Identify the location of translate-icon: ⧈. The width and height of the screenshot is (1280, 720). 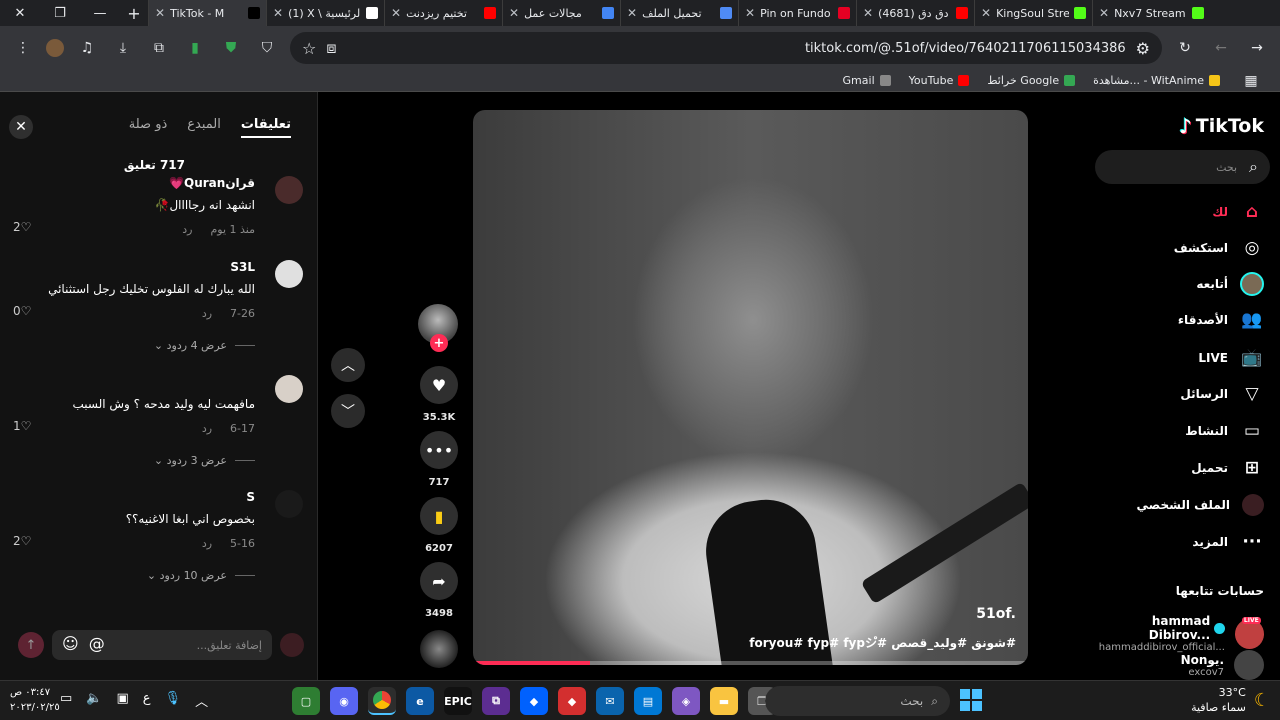
(331, 48).